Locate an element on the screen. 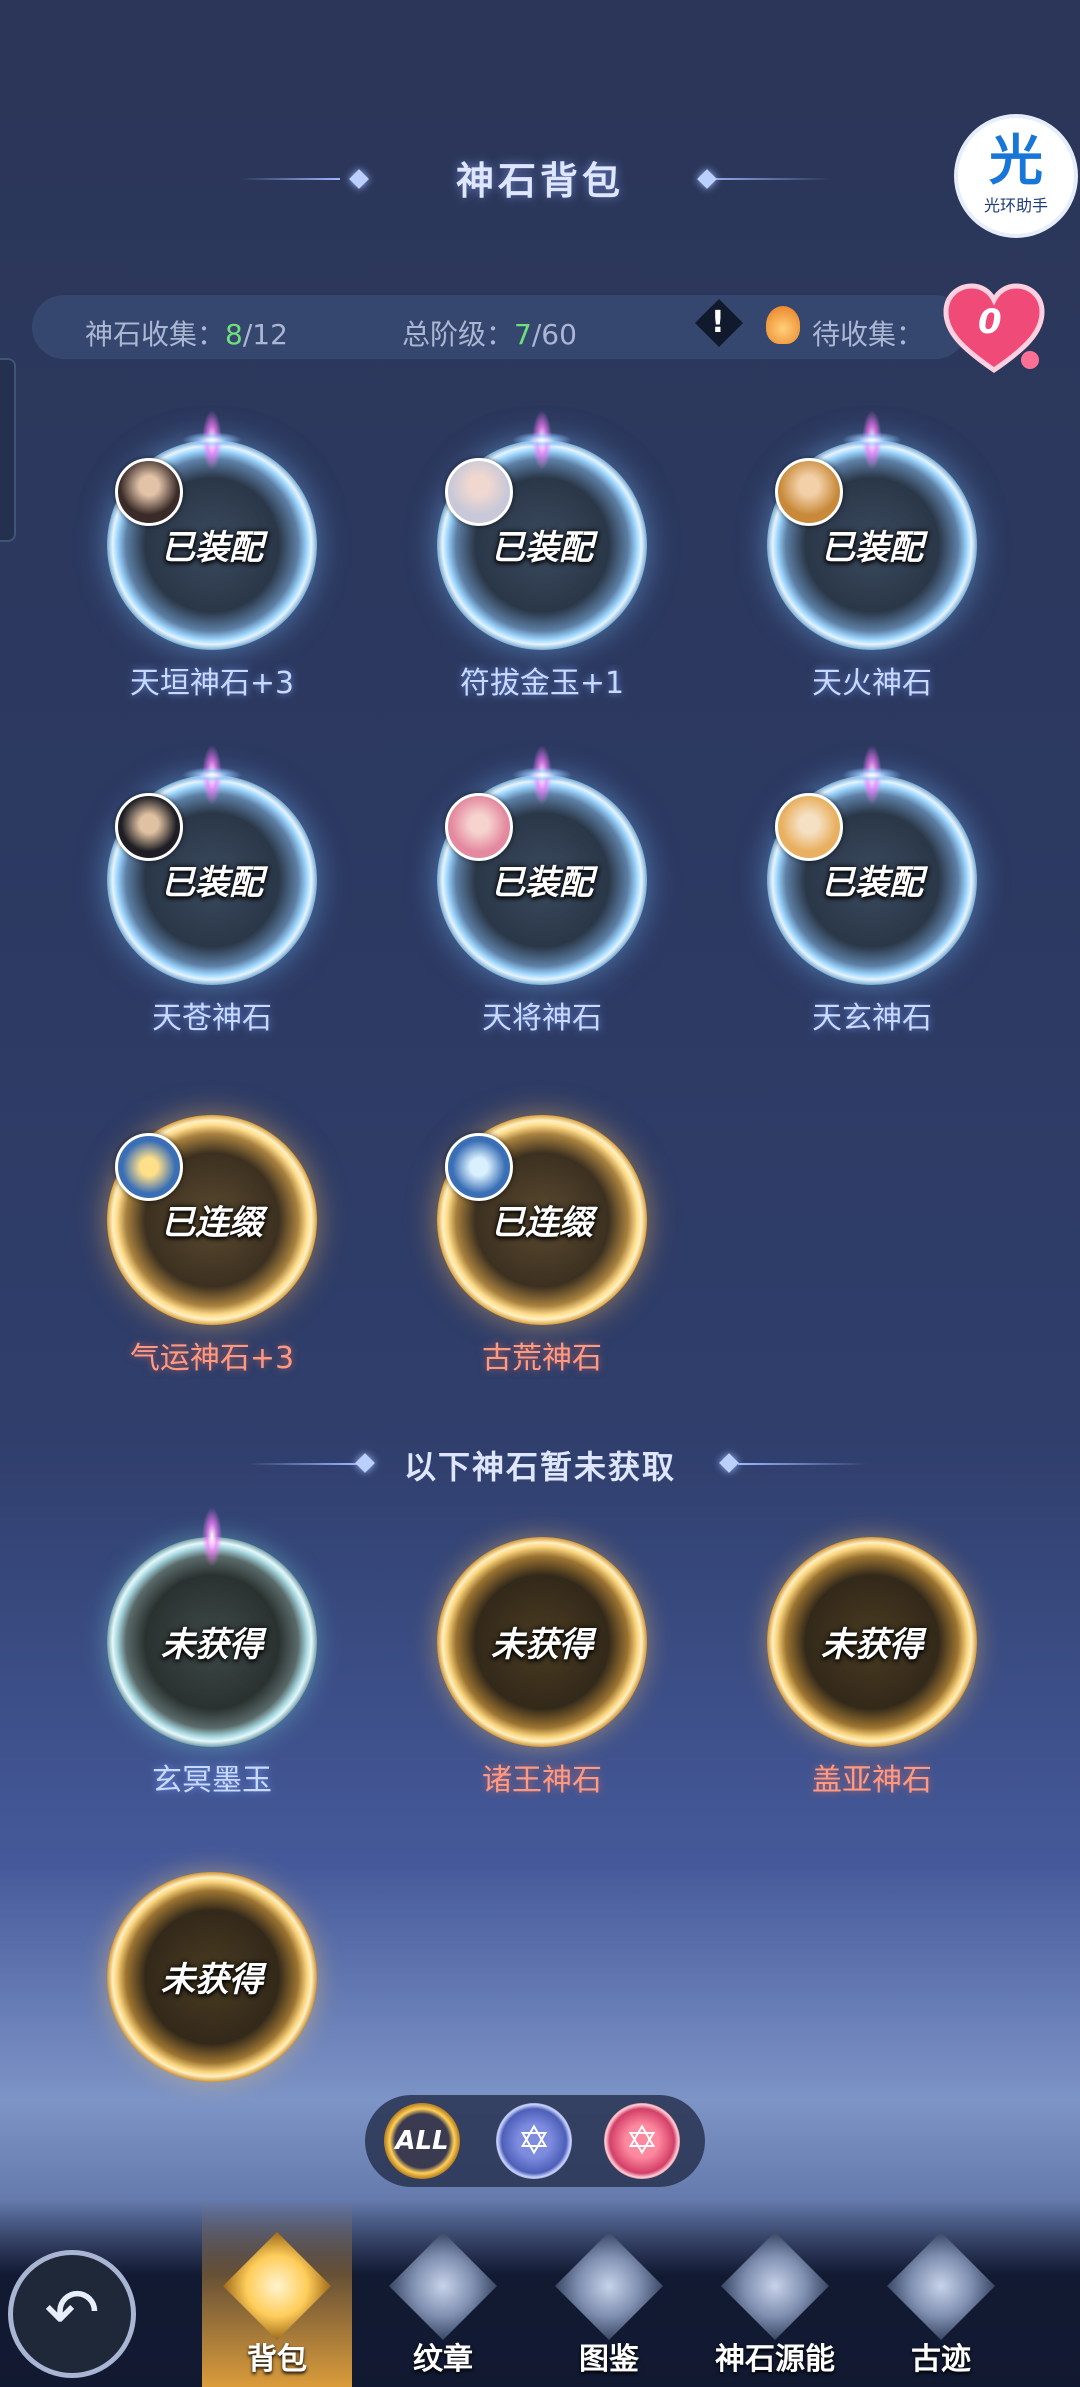 The image size is (1080, 2387). stone-name: 天垣神石+3 is located at coordinates (212, 683).